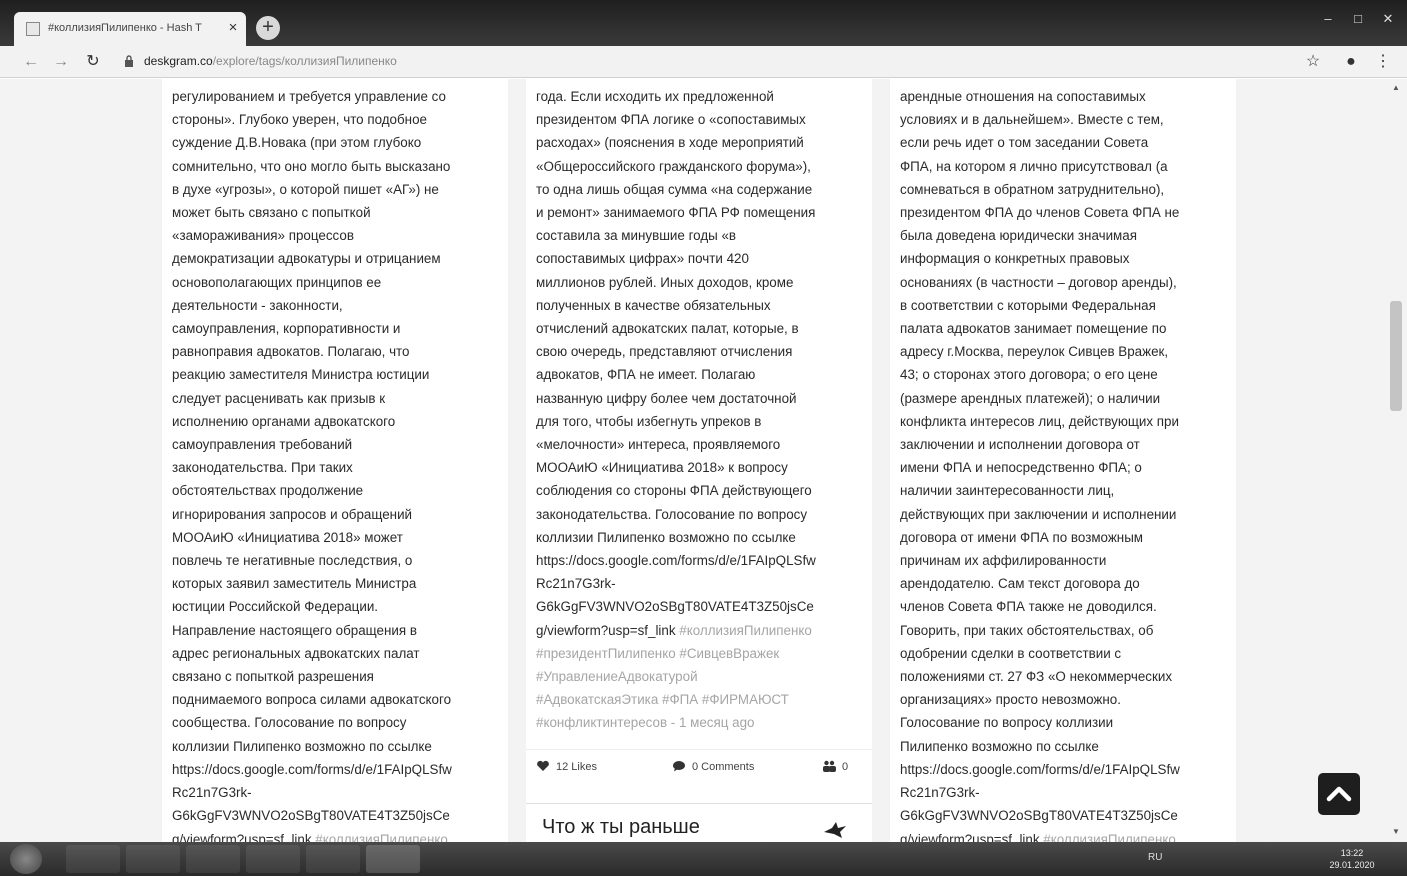  Describe the element at coordinates (26, 859) in the screenshot. I see `start-button` at that location.